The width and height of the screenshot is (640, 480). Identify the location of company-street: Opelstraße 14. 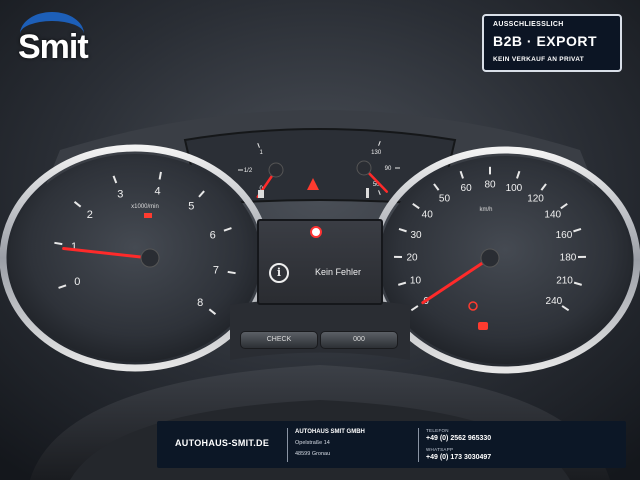
(312, 443).